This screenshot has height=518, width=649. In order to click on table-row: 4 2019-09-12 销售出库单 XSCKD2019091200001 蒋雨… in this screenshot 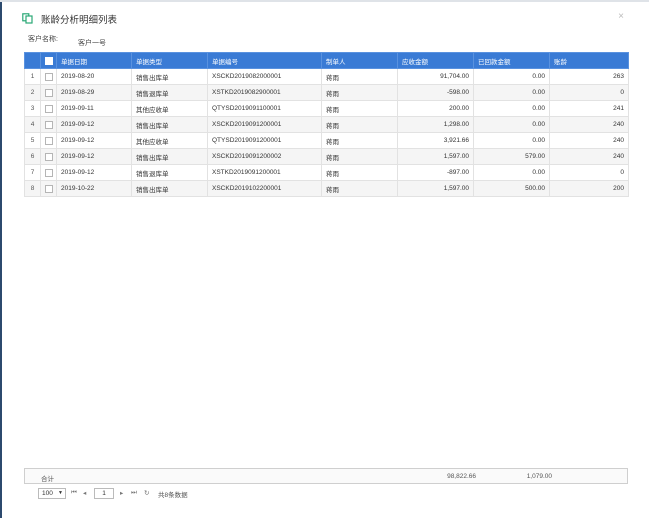, I will do `click(326, 124)`.